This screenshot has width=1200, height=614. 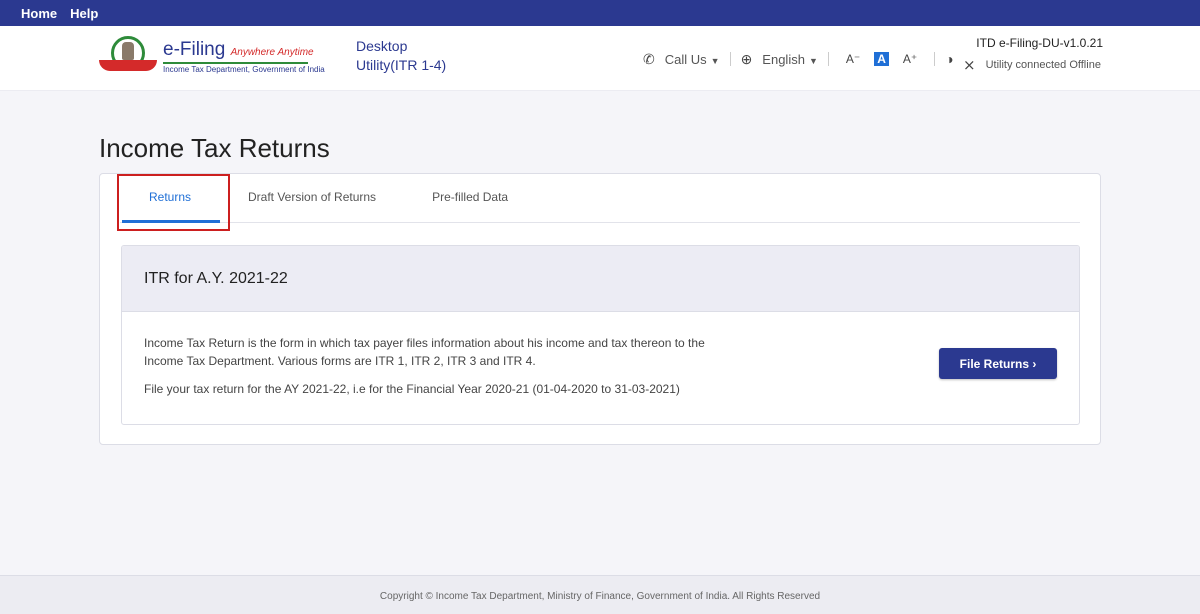 I want to click on font-increase-button: A⁺, so click(x=910, y=59).